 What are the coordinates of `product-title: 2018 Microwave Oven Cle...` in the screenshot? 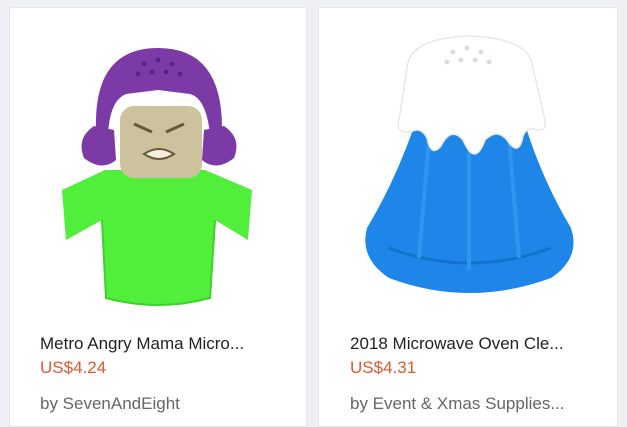 It's located at (481, 344).